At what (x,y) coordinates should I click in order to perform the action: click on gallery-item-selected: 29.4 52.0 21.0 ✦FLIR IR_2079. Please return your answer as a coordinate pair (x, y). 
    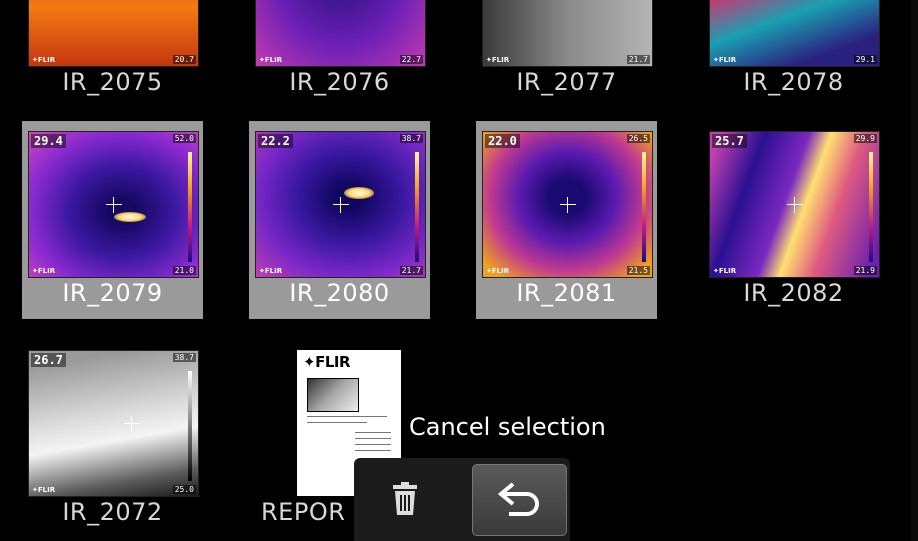
    Looking at the image, I should click on (112, 220).